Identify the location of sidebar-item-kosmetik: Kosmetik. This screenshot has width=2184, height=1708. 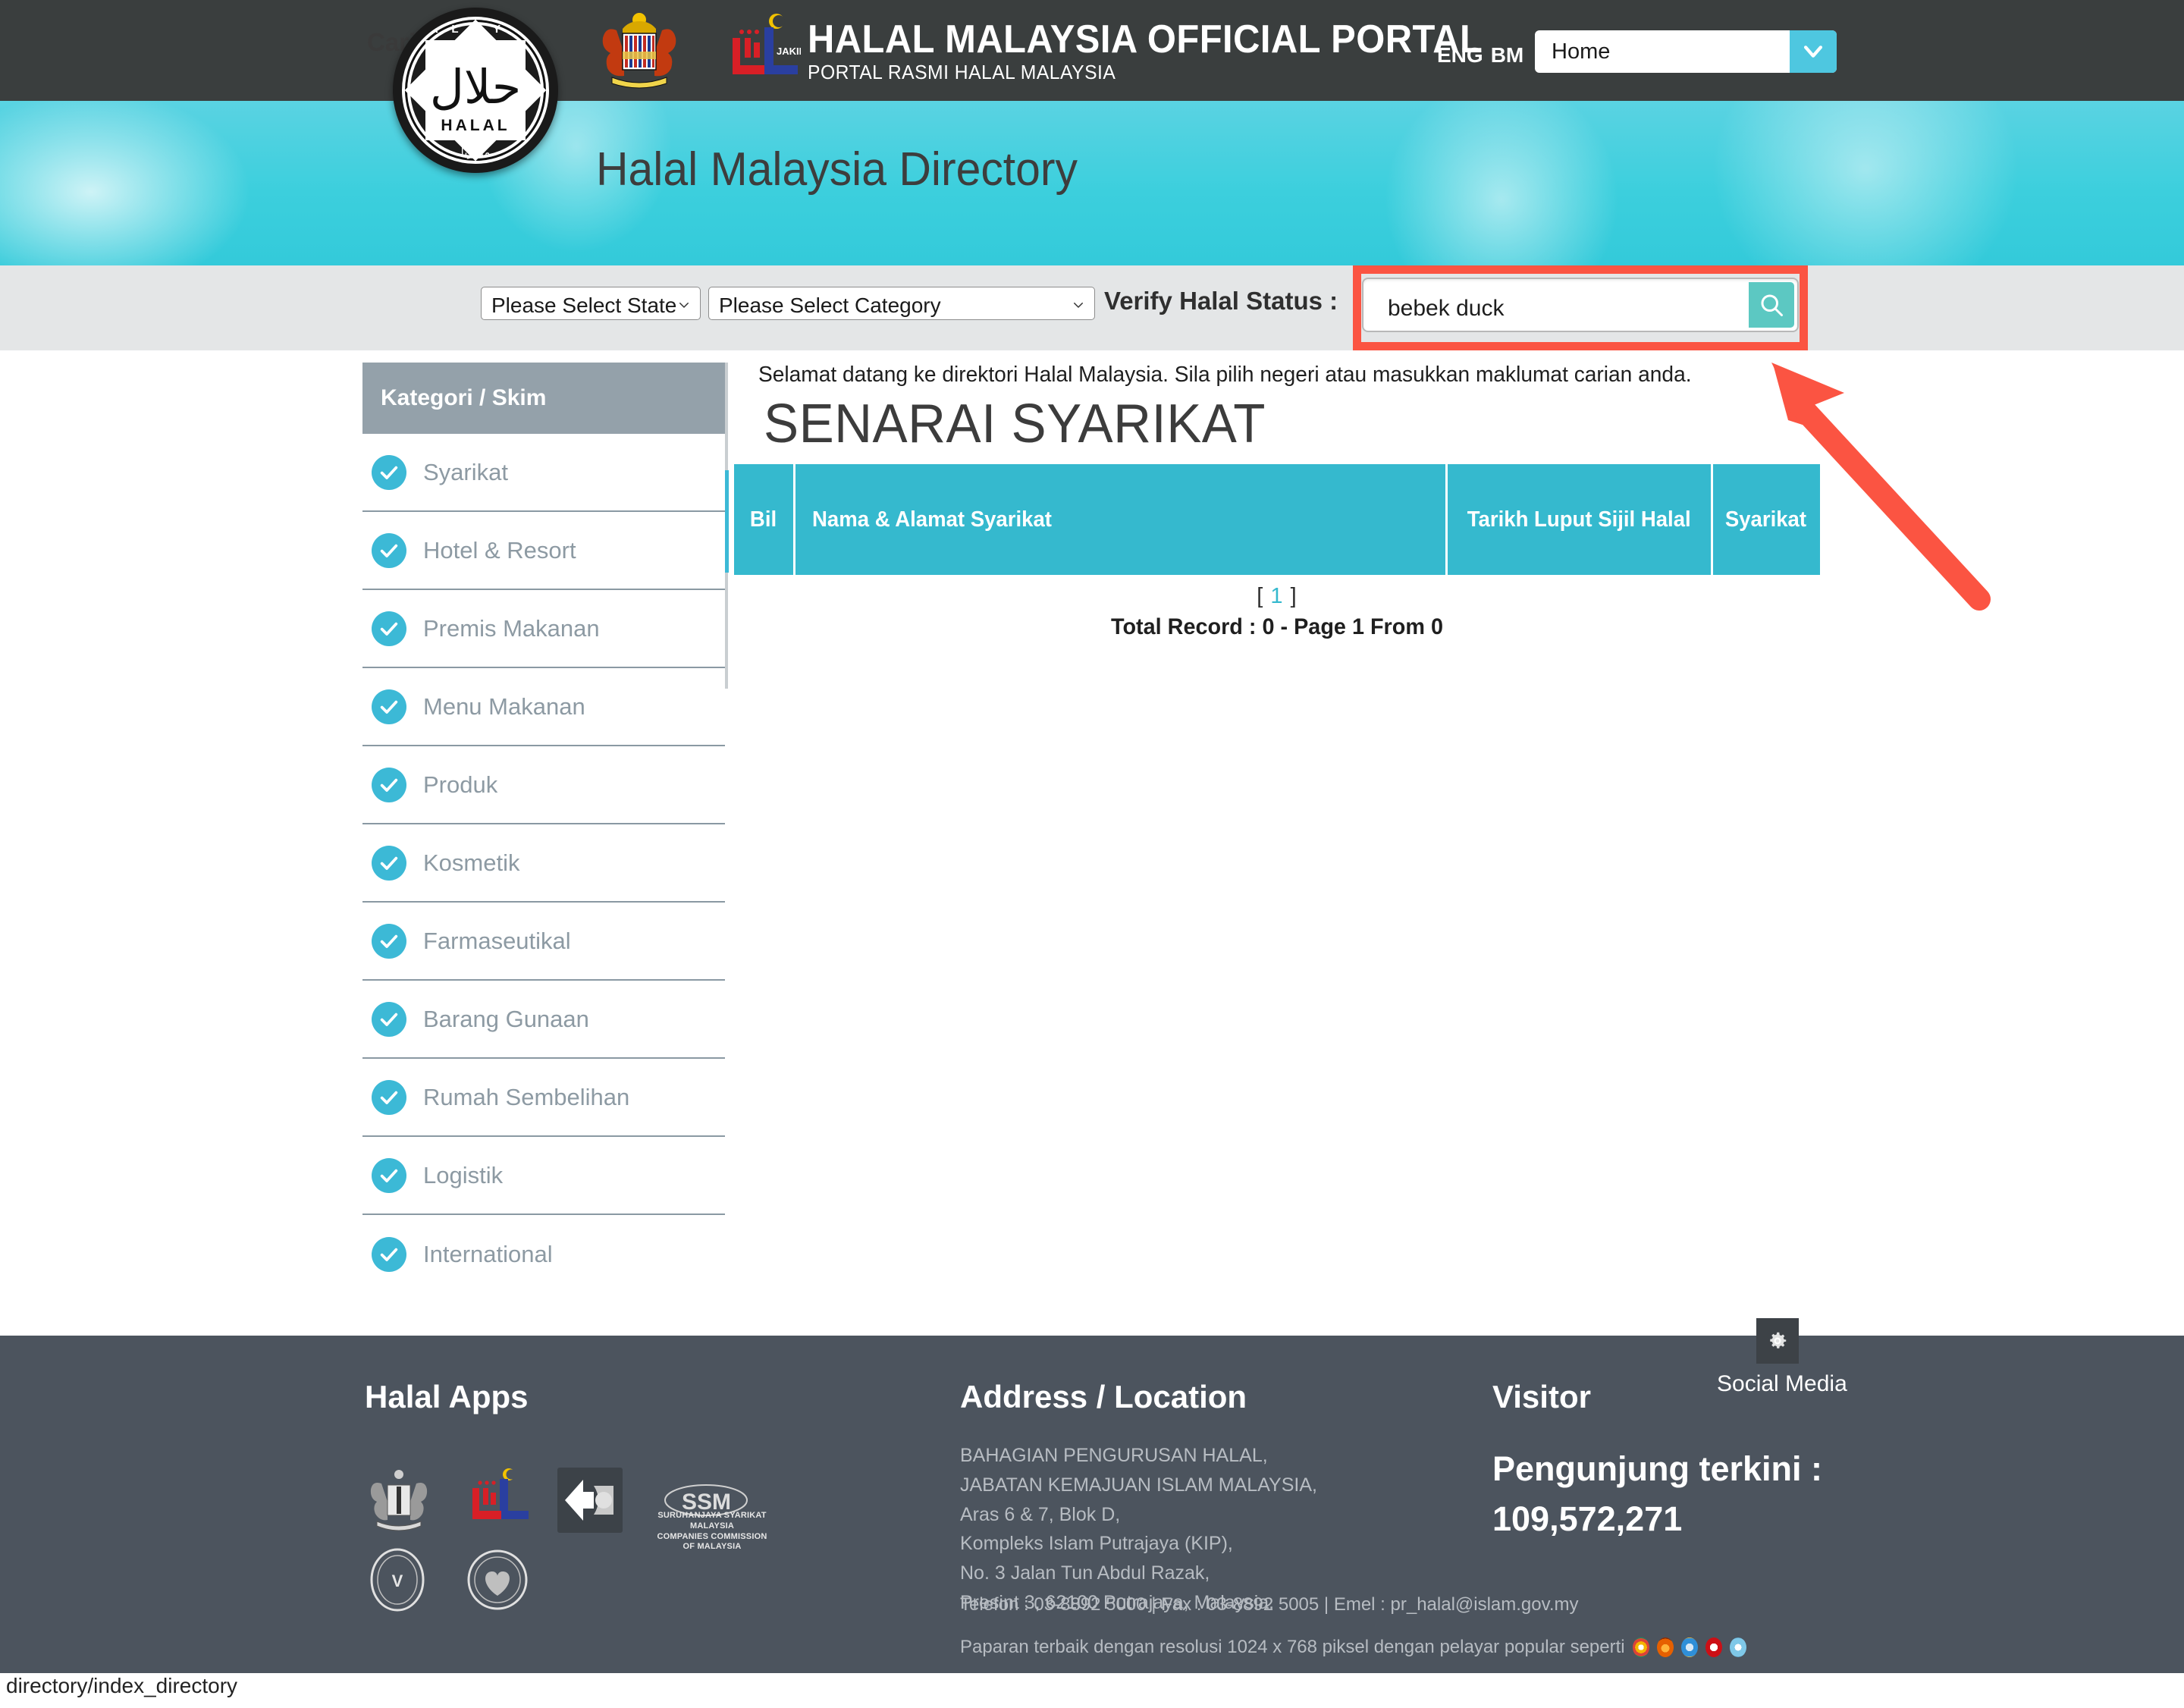
(543, 864).